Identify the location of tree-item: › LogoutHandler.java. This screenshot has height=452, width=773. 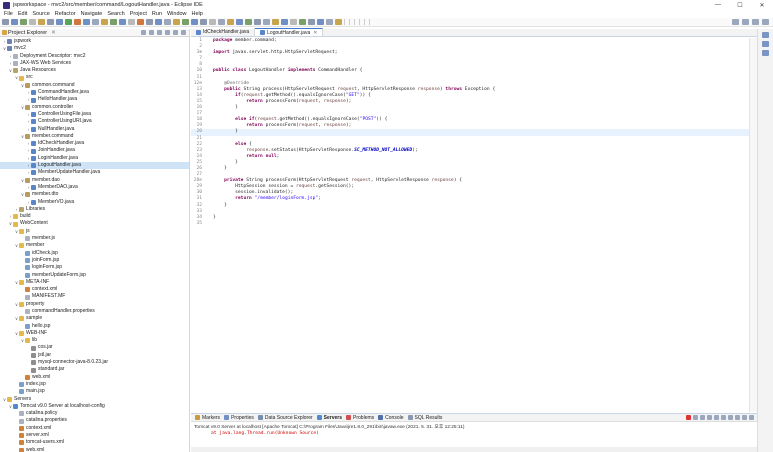
(94, 166).